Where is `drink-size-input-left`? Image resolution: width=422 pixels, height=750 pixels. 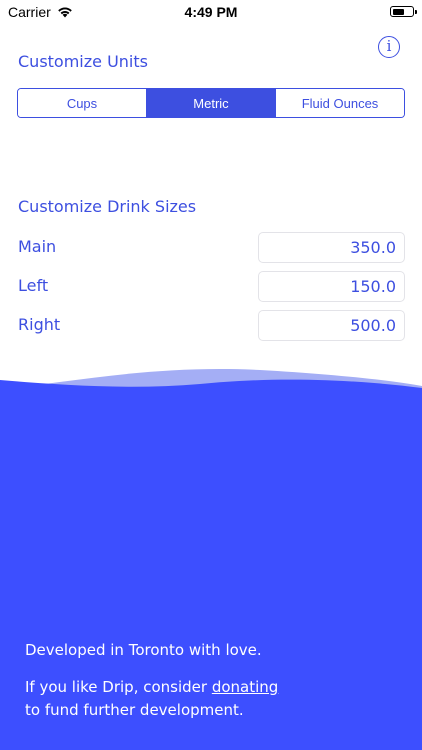 drink-size-input-left is located at coordinates (331, 286).